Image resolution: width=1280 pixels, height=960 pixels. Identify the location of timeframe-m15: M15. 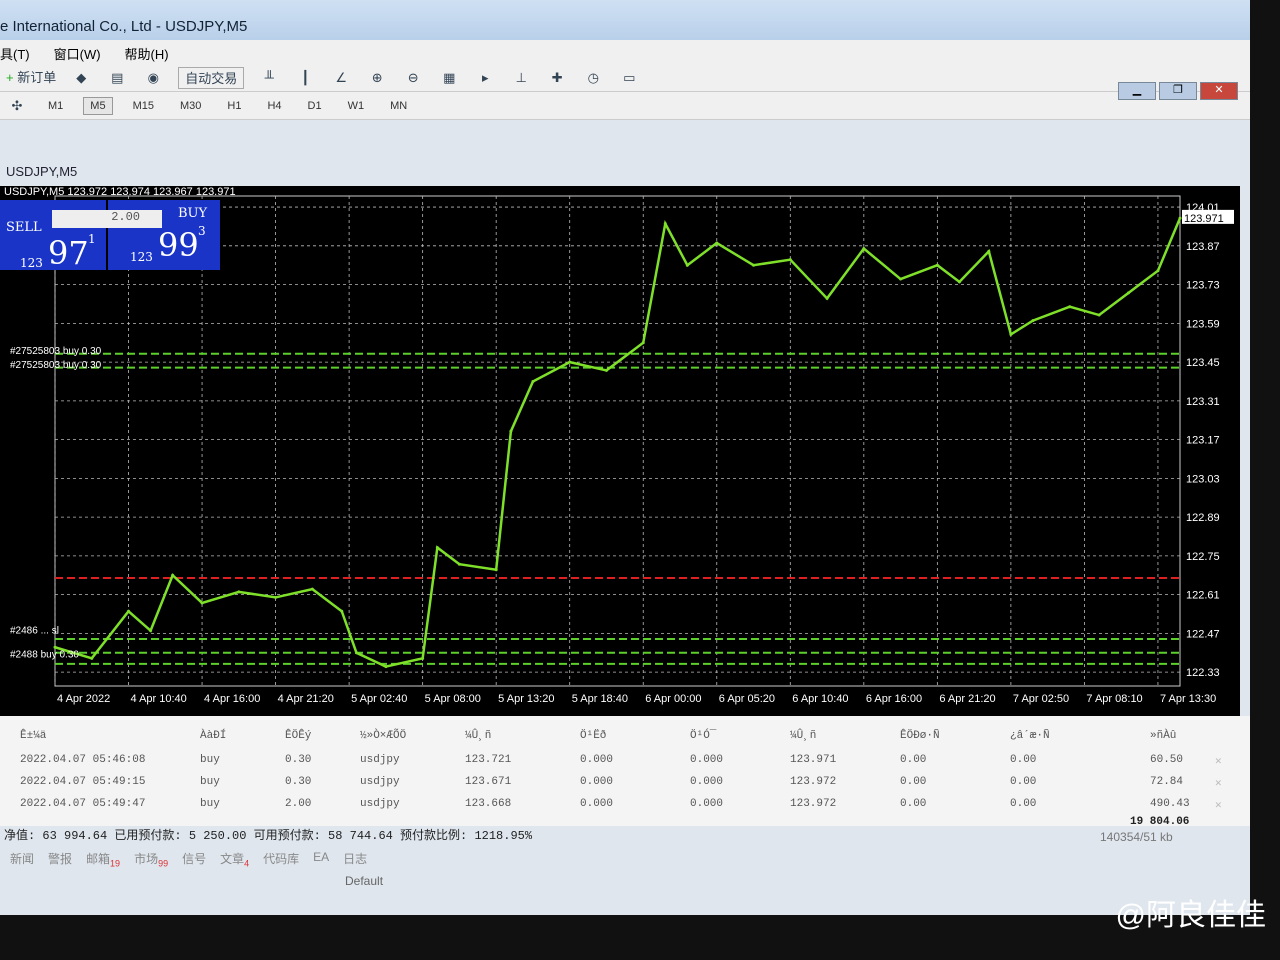
(143, 106).